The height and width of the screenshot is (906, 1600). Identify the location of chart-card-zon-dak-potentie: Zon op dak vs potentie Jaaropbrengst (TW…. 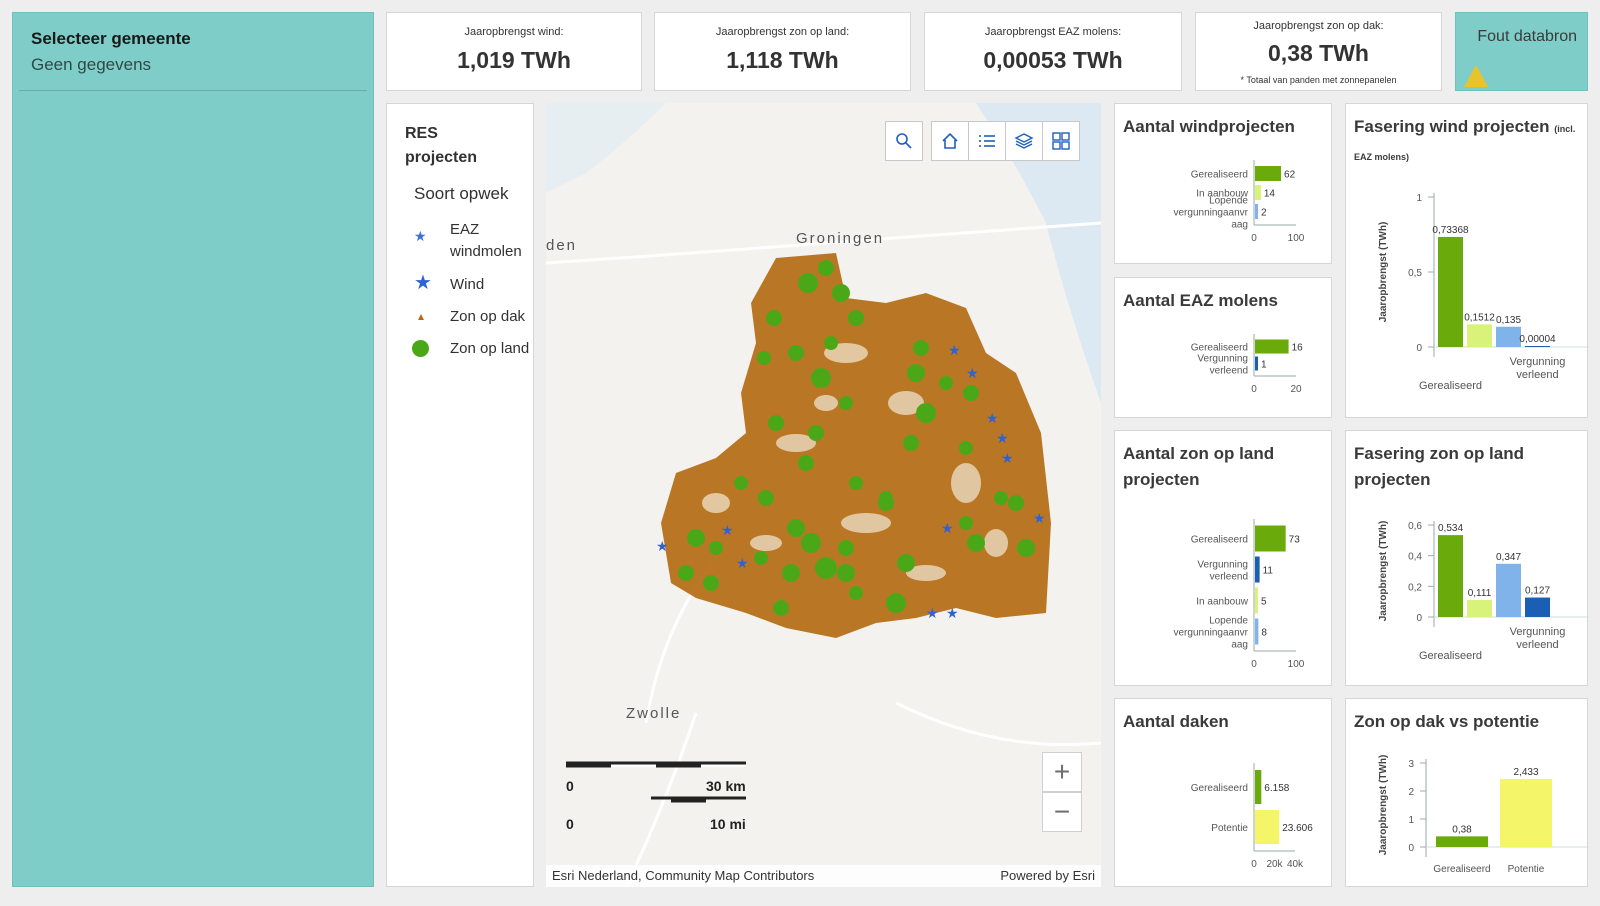
(1467, 792).